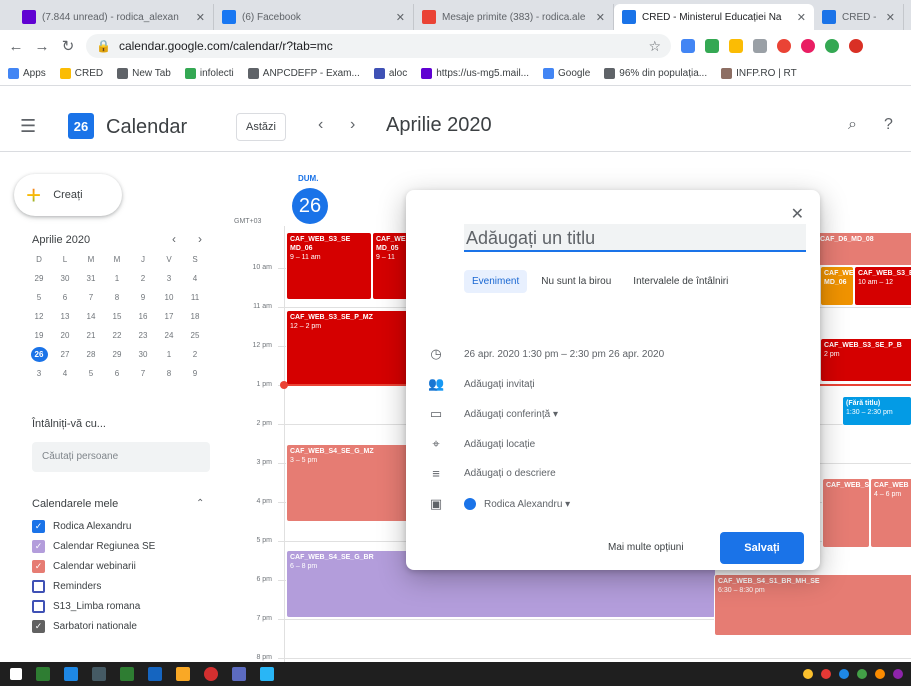 Image resolution: width=911 pixels, height=686 pixels. Describe the element at coordinates (329, 266) in the screenshot. I see `calendar-event: CAF_WEB_S3_SE MD_06 9 – 11 am` at that location.